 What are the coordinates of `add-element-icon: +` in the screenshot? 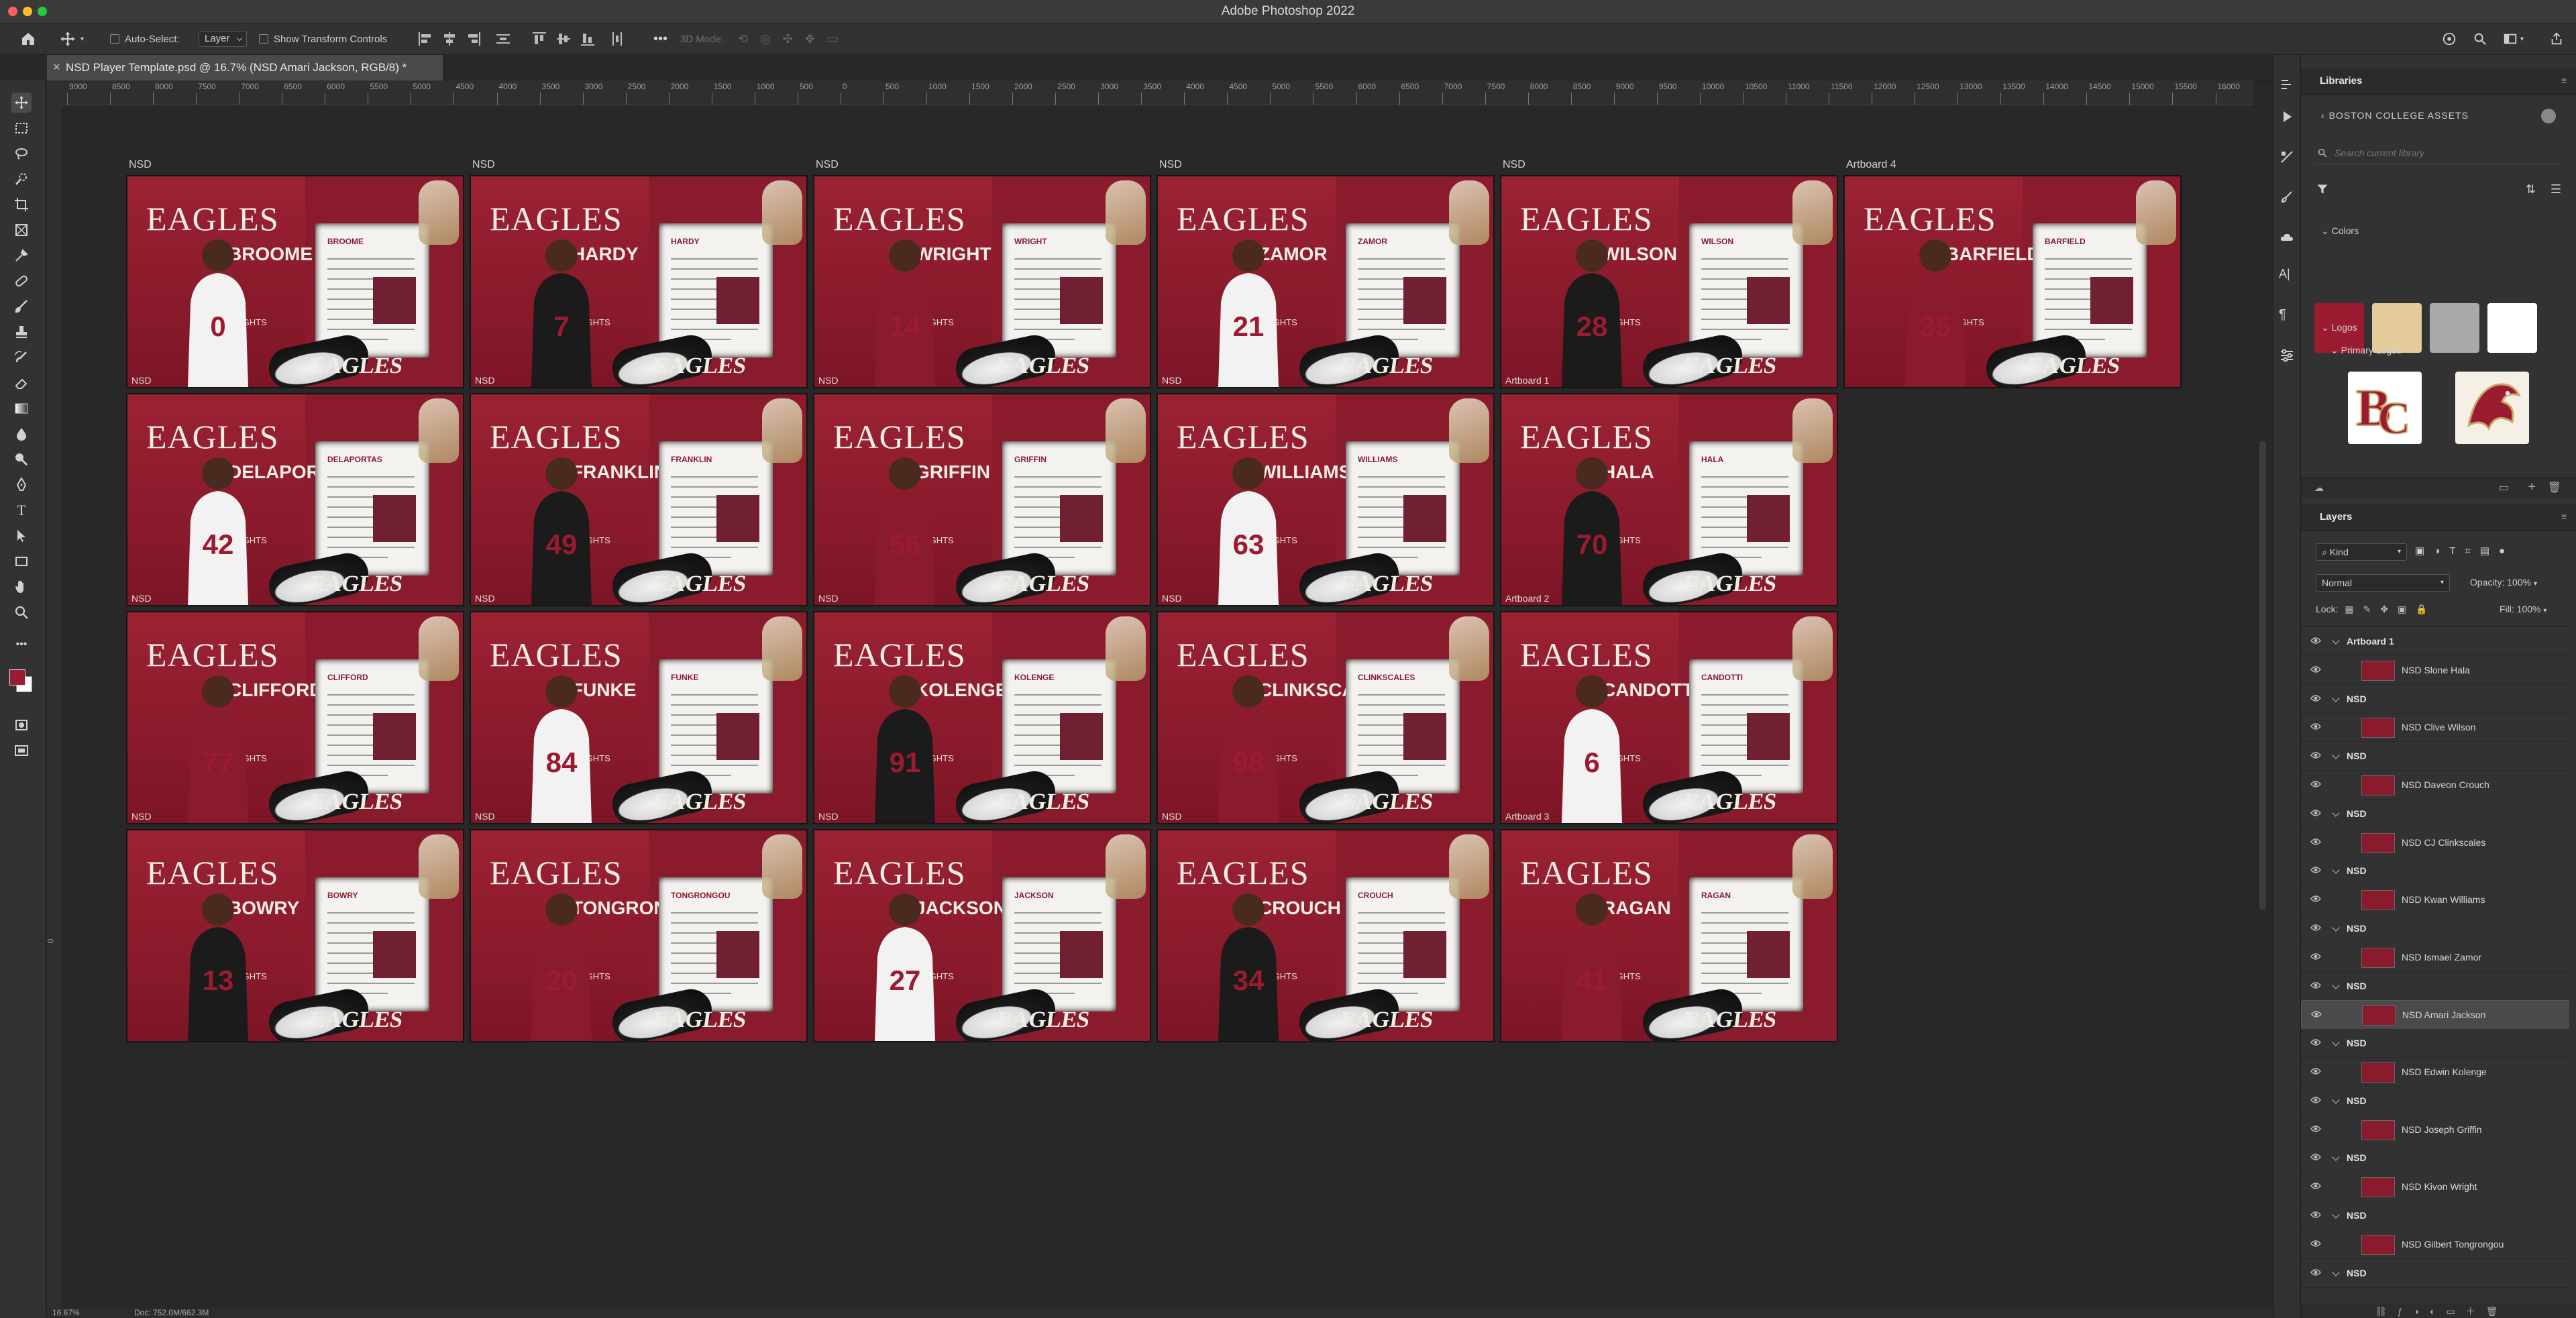 It's located at (2532, 487).